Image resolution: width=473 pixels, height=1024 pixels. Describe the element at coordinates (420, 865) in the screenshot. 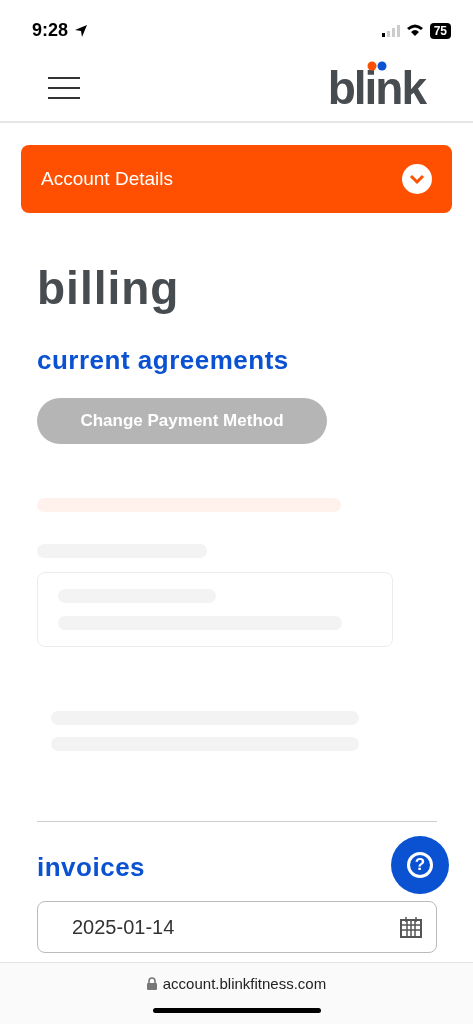

I see `help-button: ?` at that location.